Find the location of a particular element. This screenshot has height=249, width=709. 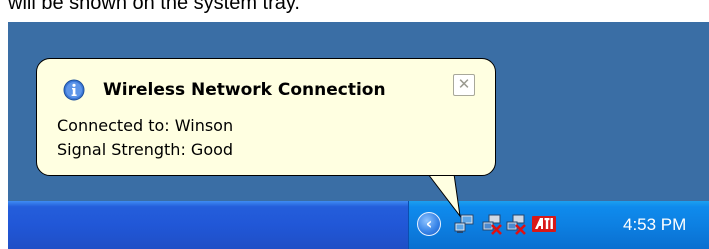

balloon-title: Wireless Network Connection is located at coordinates (244, 90).